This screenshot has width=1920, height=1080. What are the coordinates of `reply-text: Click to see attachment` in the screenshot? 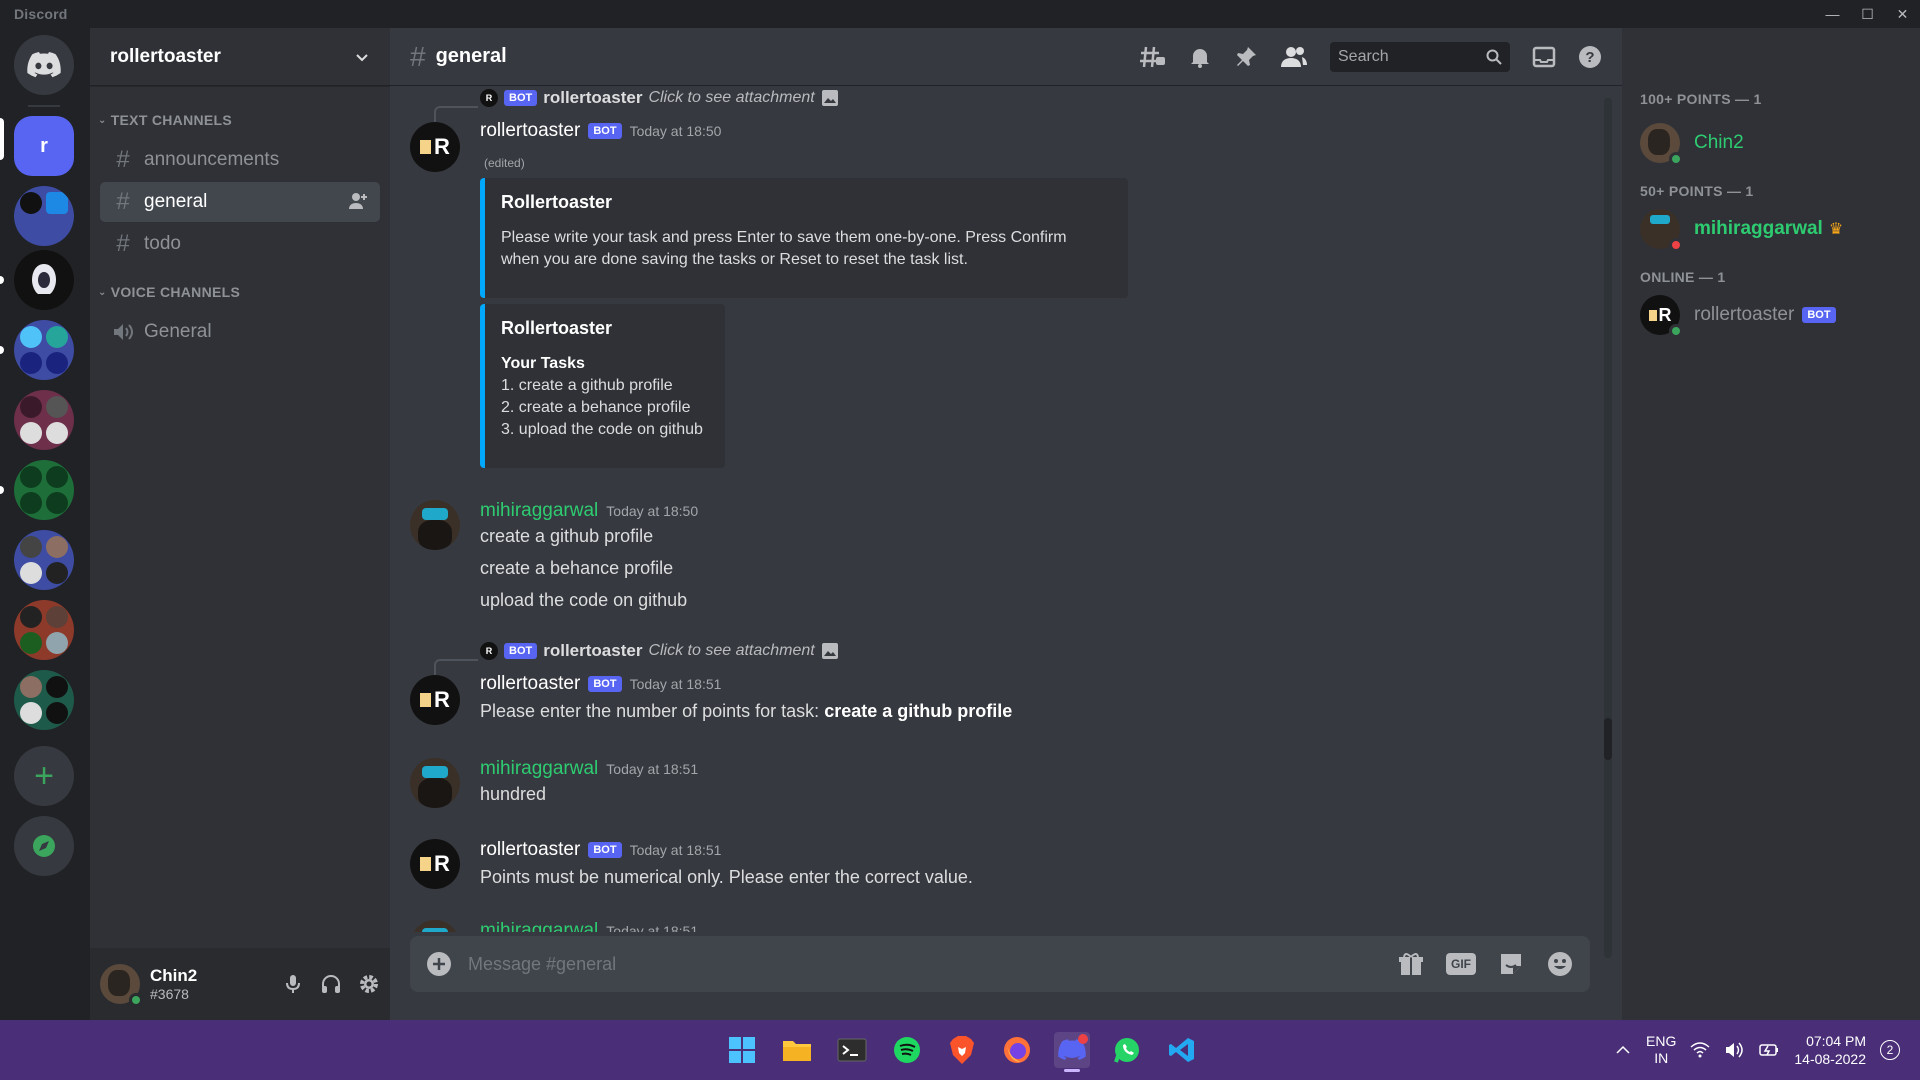 It's located at (731, 650).